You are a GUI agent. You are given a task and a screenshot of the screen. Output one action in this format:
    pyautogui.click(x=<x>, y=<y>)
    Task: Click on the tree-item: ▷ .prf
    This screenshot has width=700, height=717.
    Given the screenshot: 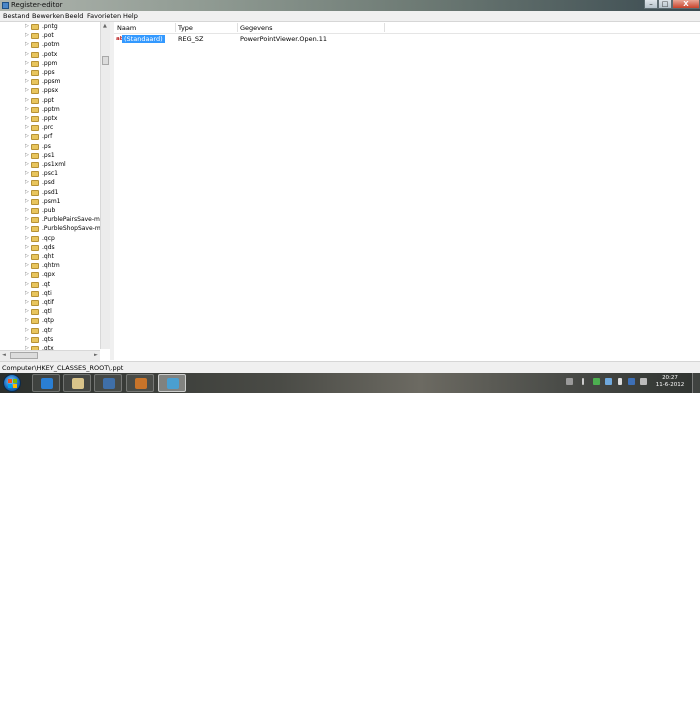 What is the action you would take?
    pyautogui.click(x=50, y=137)
    